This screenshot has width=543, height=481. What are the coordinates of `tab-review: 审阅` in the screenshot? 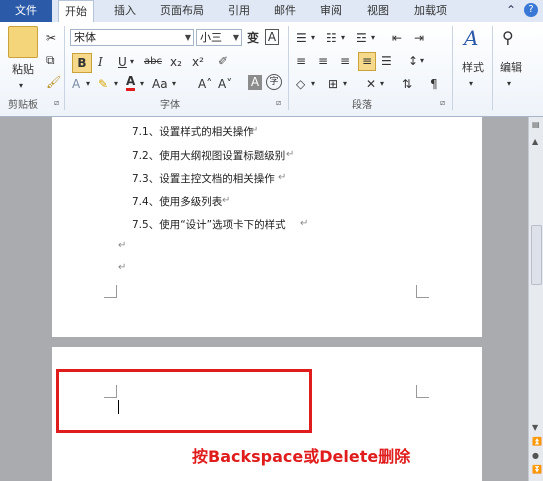 It's located at (331, 11).